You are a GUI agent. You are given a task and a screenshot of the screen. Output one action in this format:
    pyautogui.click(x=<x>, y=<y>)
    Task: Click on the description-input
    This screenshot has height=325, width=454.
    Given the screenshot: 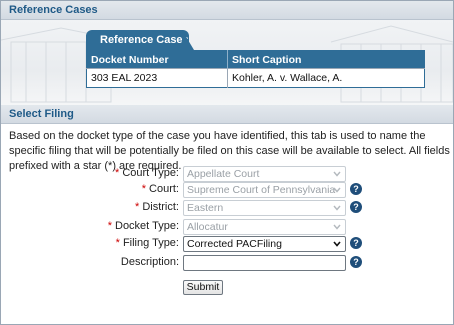 What is the action you would take?
    pyautogui.click(x=264, y=263)
    